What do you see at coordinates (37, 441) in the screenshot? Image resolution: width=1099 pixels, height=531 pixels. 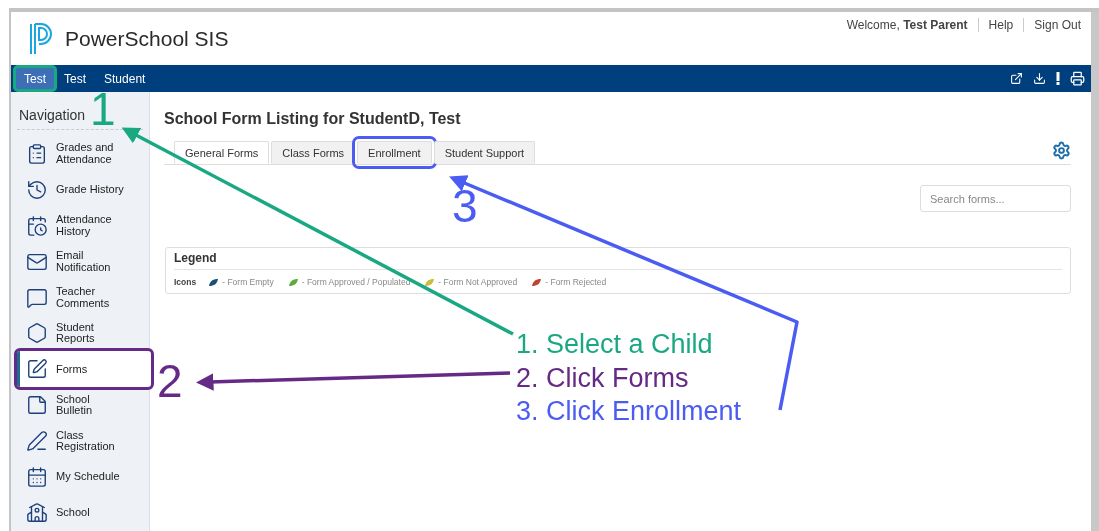 I see `pencil-icon` at bounding box center [37, 441].